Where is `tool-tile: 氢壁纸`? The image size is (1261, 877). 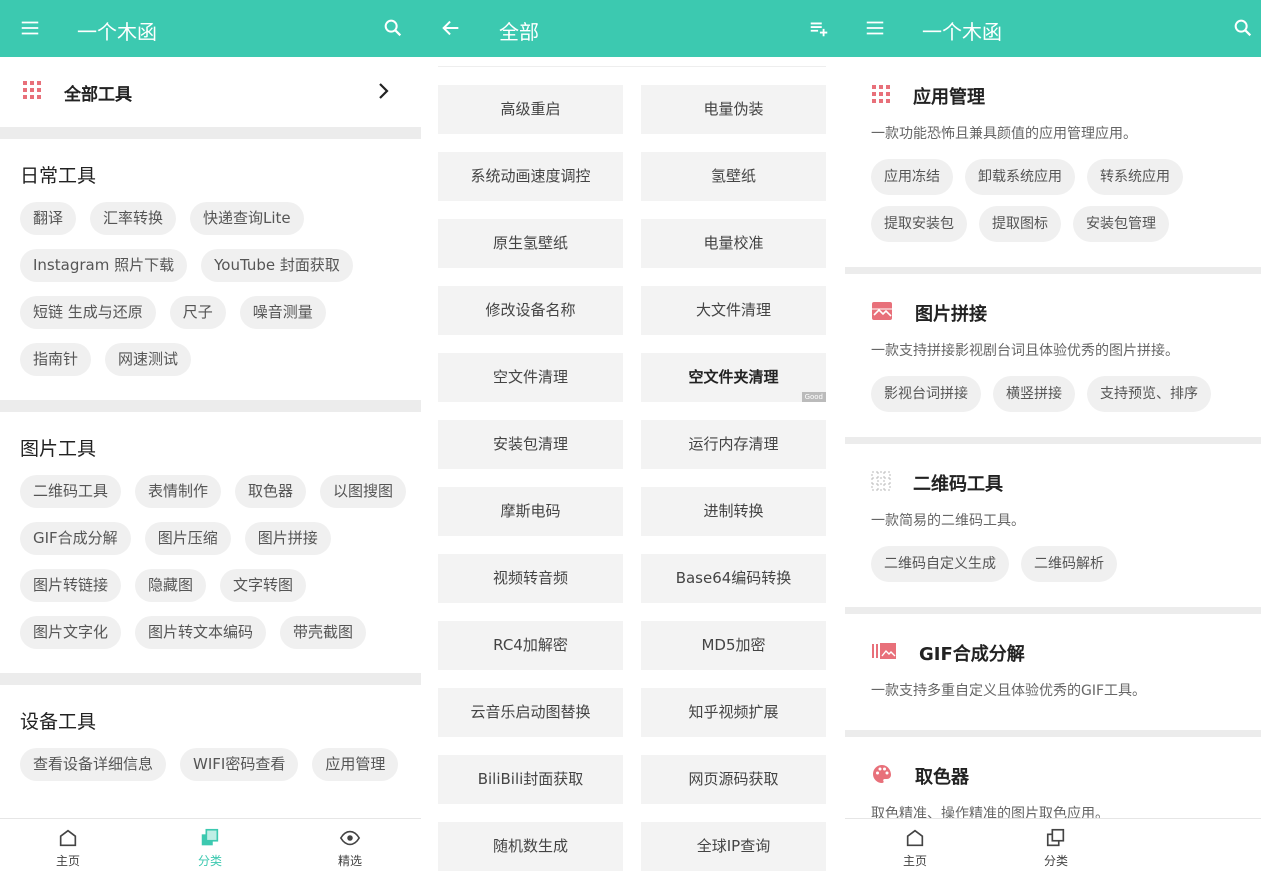
tool-tile: 氢壁纸 is located at coordinates (733, 176).